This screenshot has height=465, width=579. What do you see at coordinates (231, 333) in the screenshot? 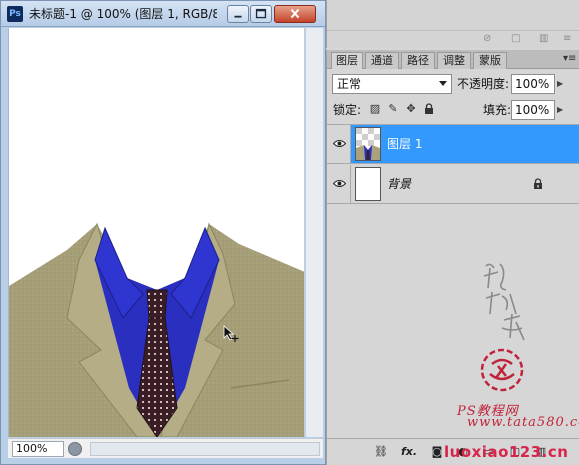
I see `move-tool-cursor-icon` at bounding box center [231, 333].